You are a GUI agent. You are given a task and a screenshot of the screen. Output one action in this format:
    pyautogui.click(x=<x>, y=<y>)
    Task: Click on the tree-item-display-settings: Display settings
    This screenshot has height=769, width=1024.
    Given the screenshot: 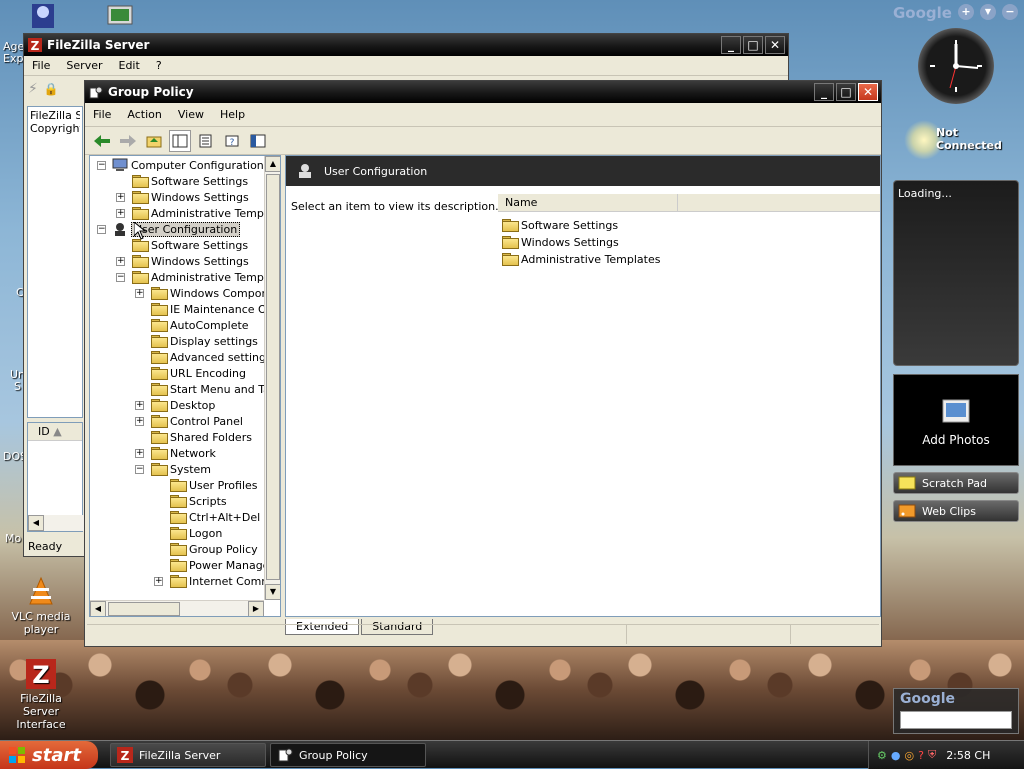 What is the action you would take?
    pyautogui.click(x=204, y=341)
    